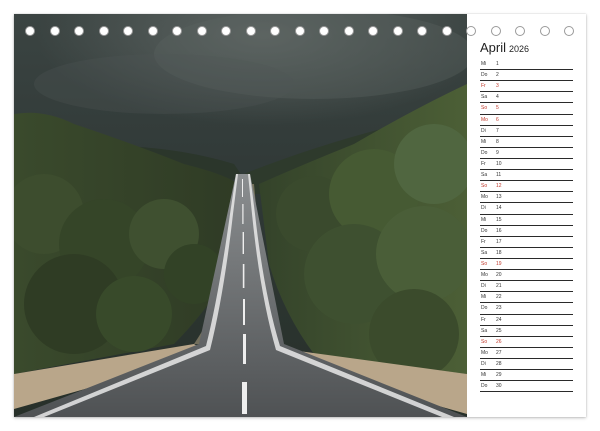 Image resolution: width=600 pixels, height=431 pixels. I want to click on day-number: 19, so click(499, 263).